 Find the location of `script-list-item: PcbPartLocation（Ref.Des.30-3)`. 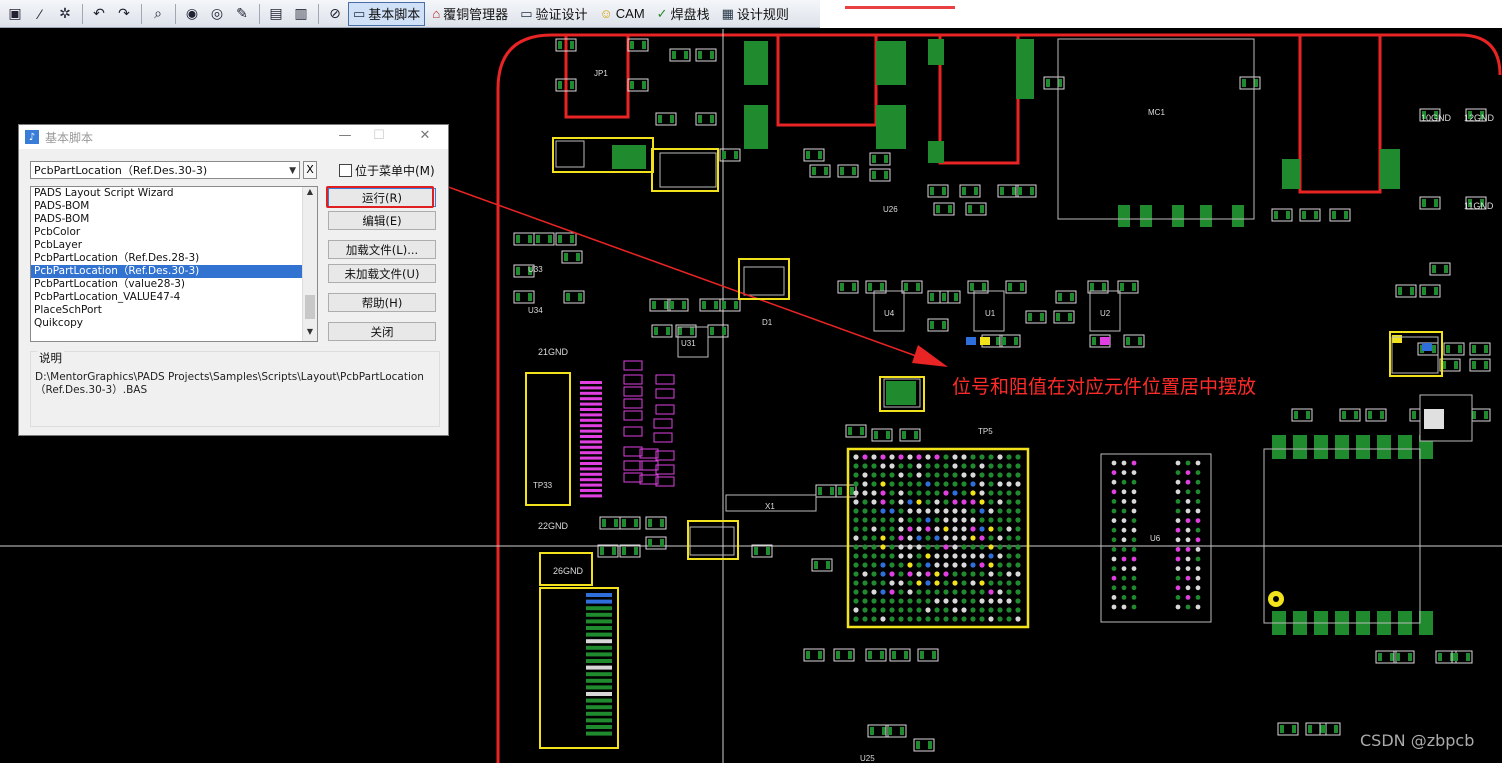

script-list-item: PcbPartLocation（Ref.Des.30-3) is located at coordinates (166, 271).